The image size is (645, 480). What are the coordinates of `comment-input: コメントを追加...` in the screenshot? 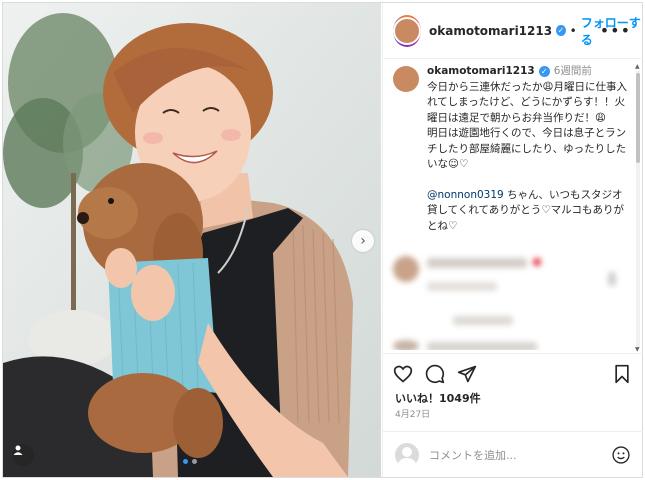 It's located at (473, 455).